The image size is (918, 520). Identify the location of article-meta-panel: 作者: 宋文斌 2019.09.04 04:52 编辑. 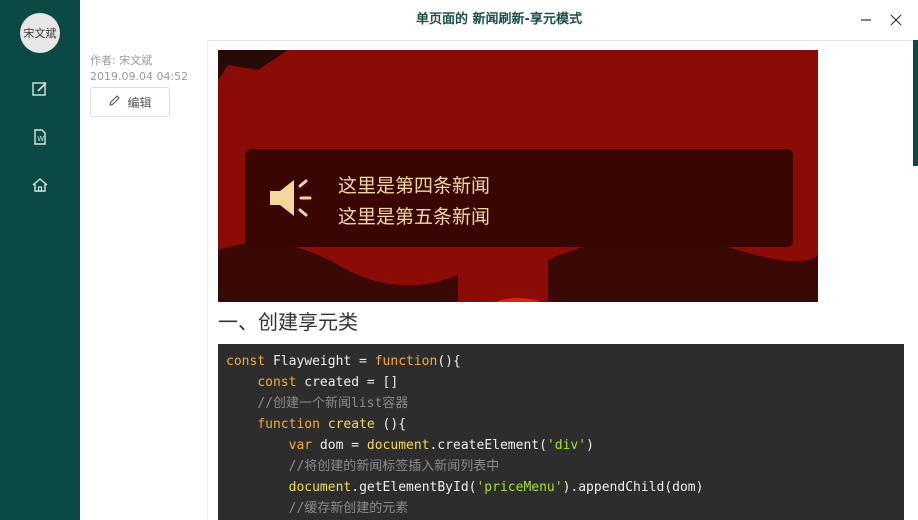
(144, 280).